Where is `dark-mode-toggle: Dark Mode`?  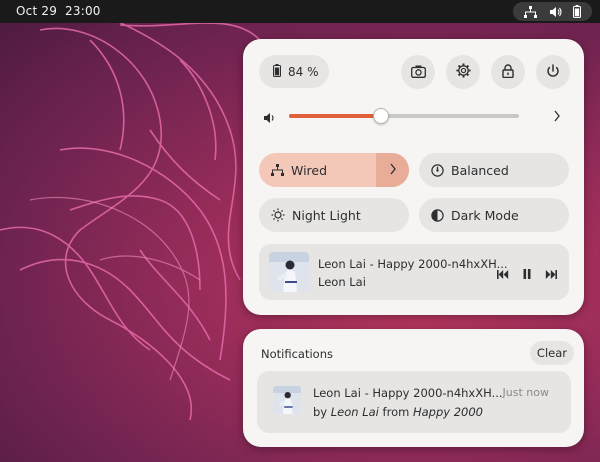
dark-mode-toggle: Dark Mode is located at coordinates (494, 215).